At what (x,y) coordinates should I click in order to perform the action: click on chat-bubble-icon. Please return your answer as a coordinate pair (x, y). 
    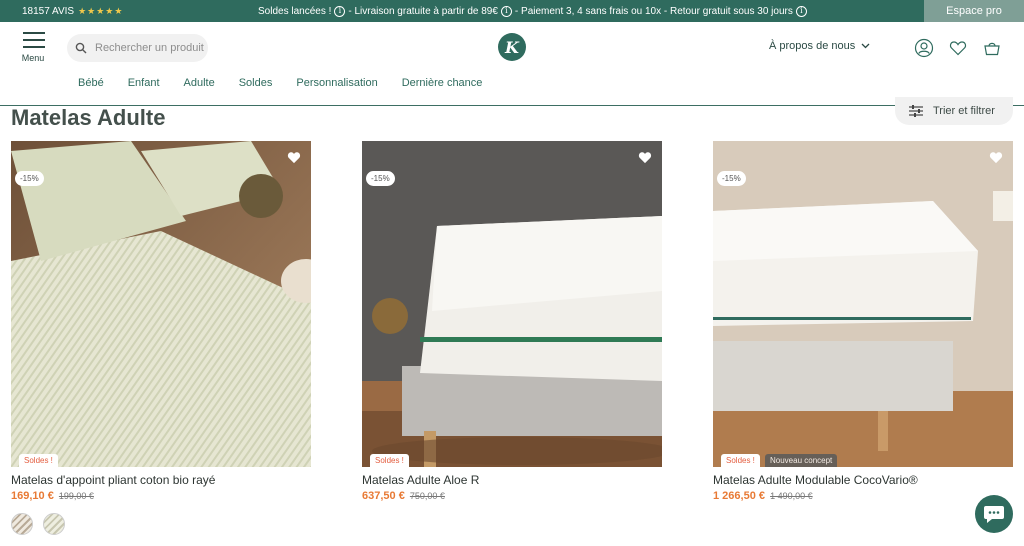
    Looking at the image, I should click on (994, 514).